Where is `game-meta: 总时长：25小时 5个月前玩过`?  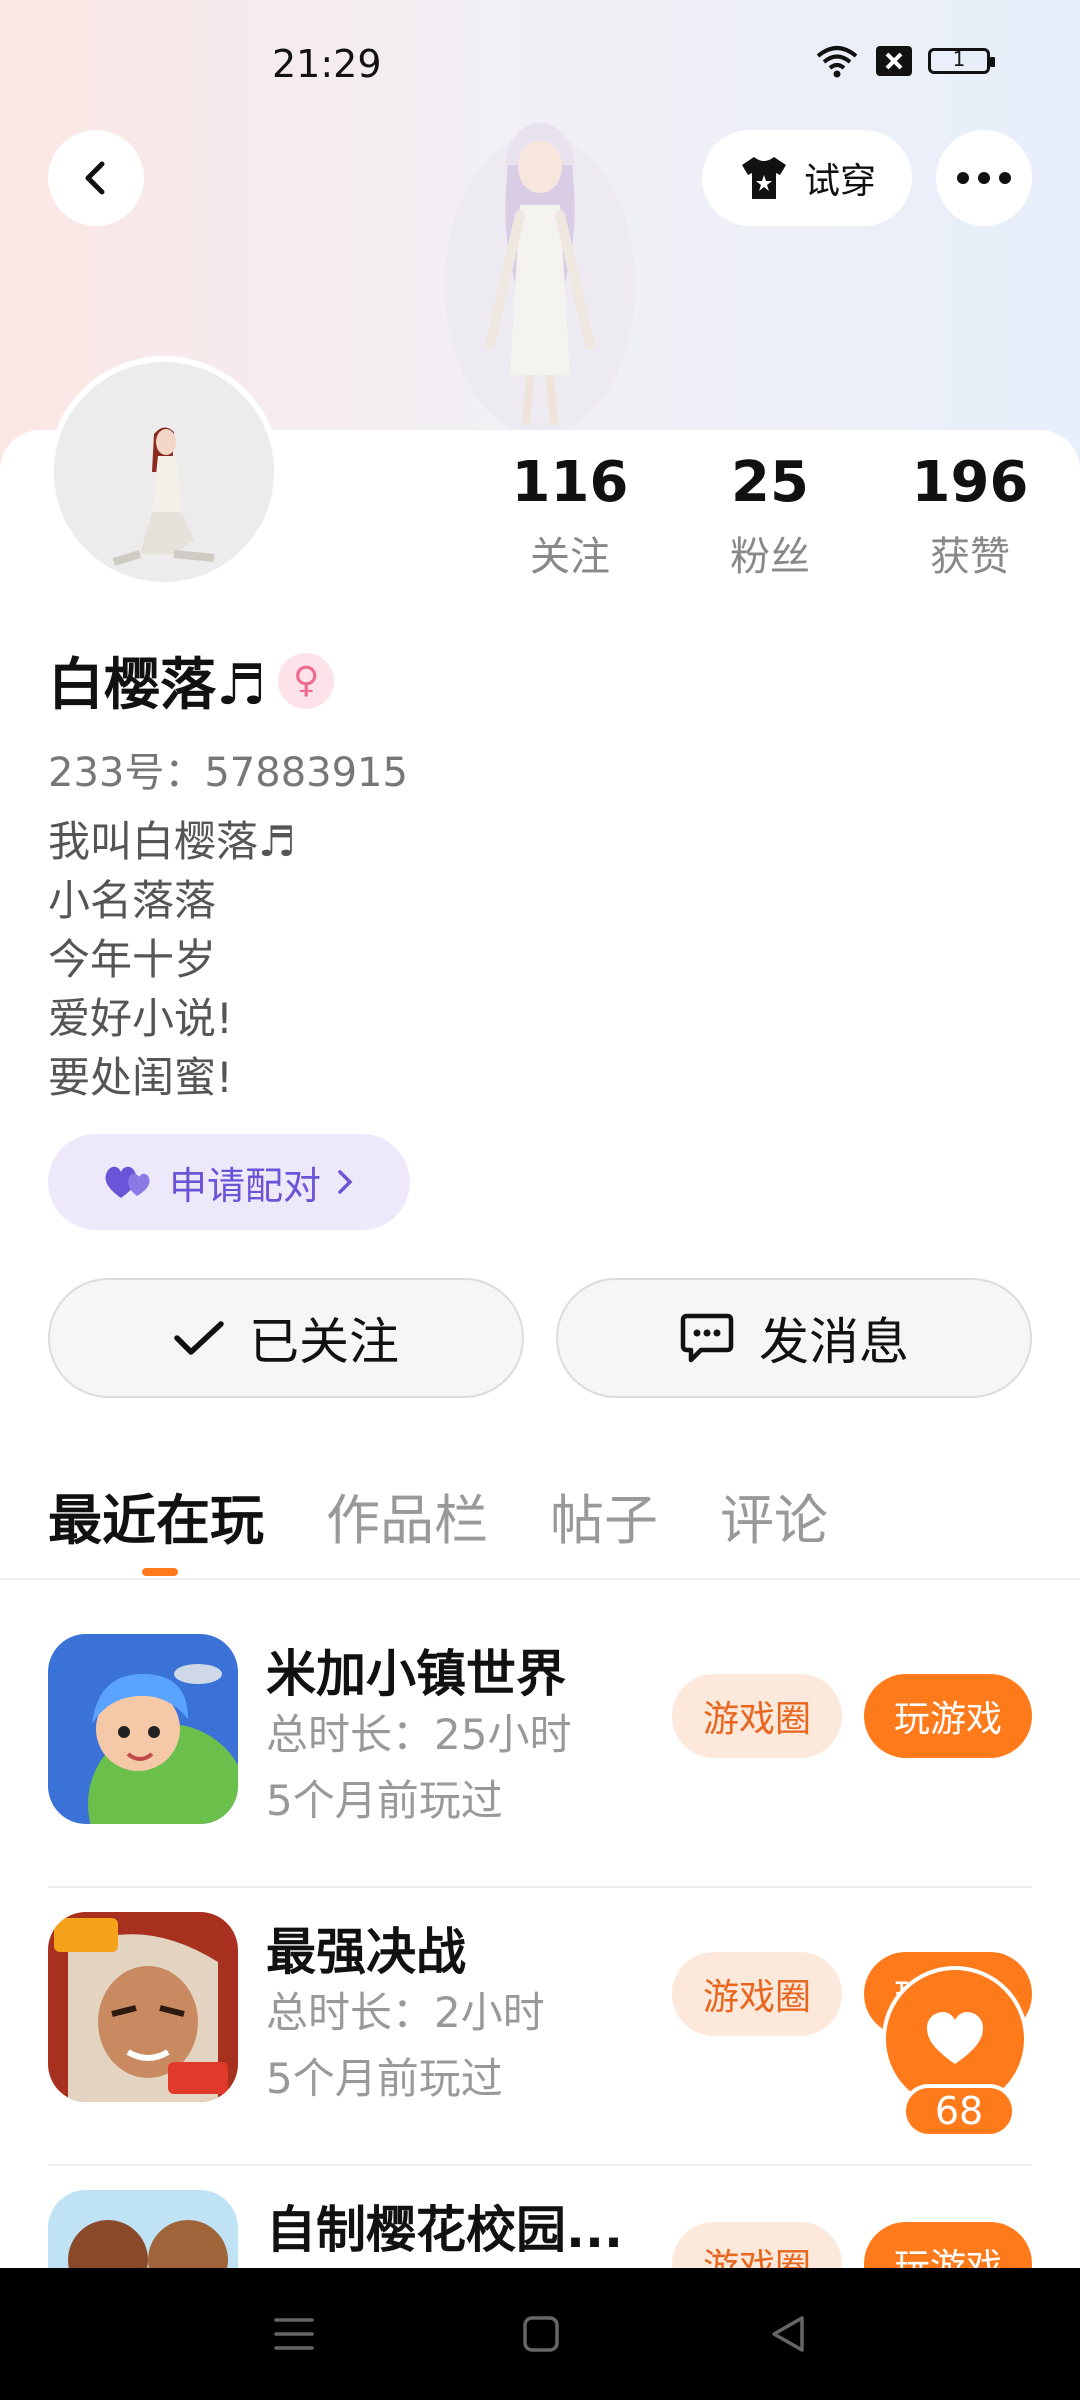 game-meta: 总时长：25小时 5个月前玩过 is located at coordinates (418, 1768).